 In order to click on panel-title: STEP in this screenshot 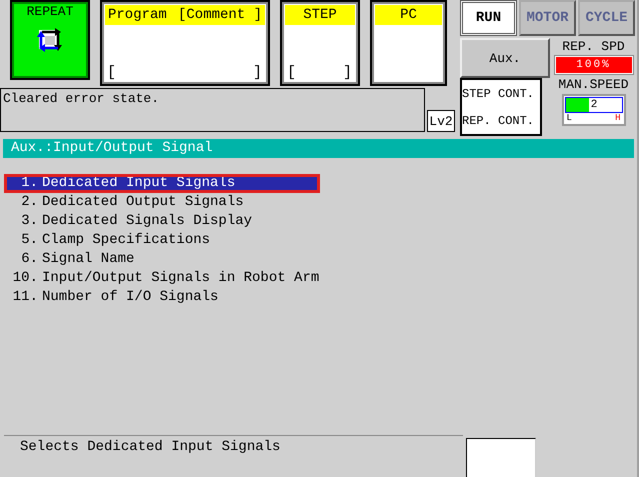, I will do `click(320, 15)`.